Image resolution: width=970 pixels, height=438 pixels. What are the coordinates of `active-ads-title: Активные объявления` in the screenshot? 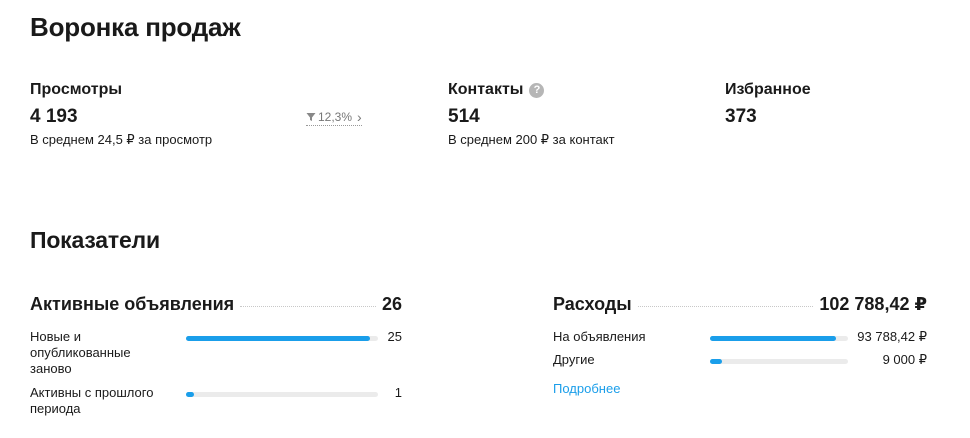 It's located at (132, 304).